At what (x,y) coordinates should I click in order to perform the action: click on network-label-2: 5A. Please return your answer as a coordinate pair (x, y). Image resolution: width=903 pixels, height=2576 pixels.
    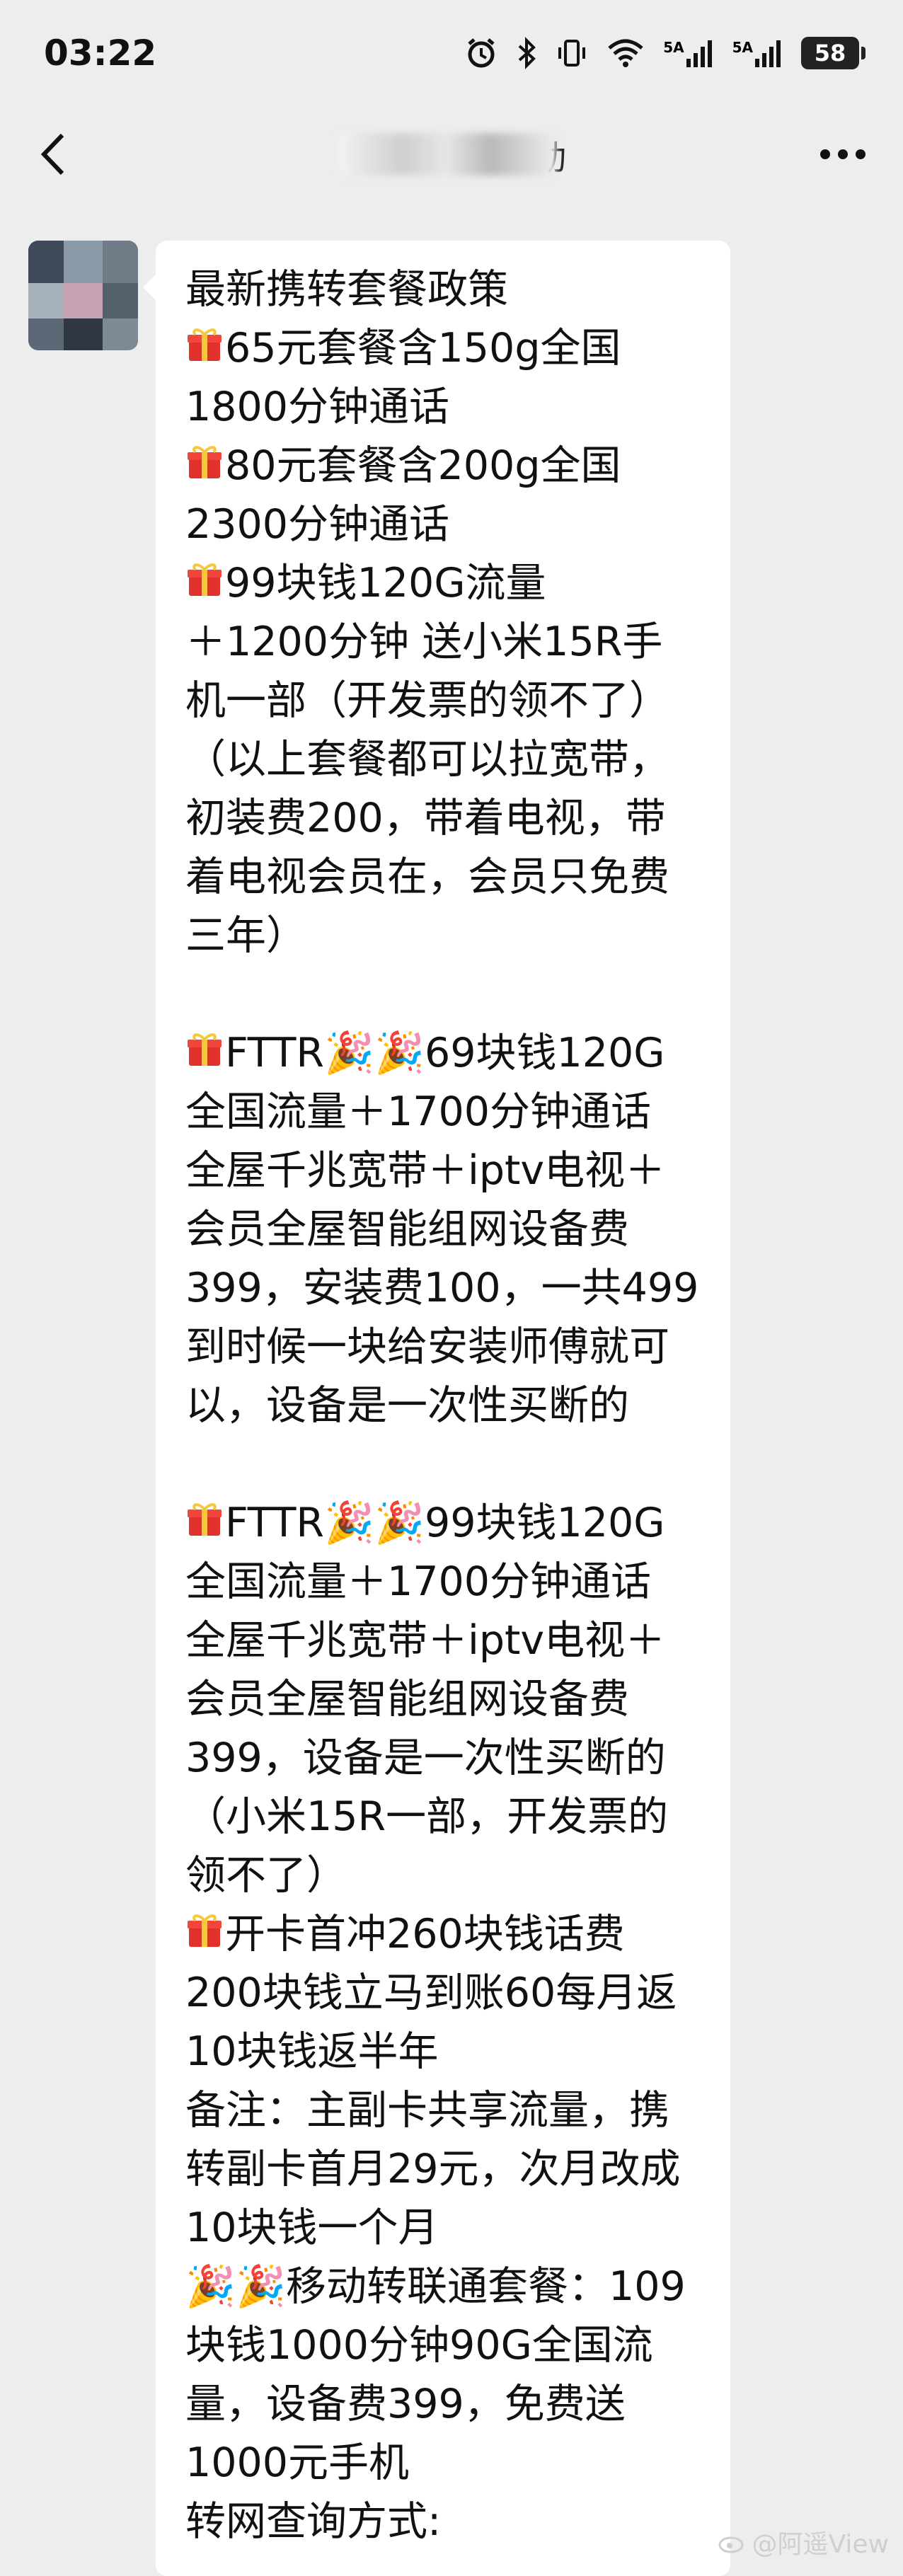
    Looking at the image, I should click on (742, 48).